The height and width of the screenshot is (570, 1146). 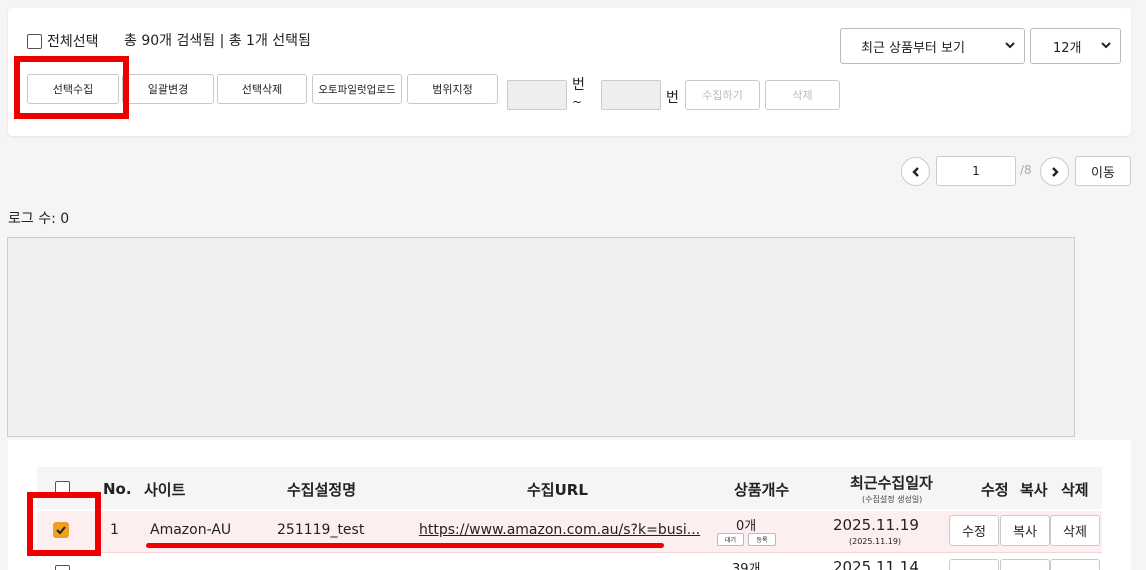 I want to click on set-range-button: 범위지정, so click(x=452, y=89).